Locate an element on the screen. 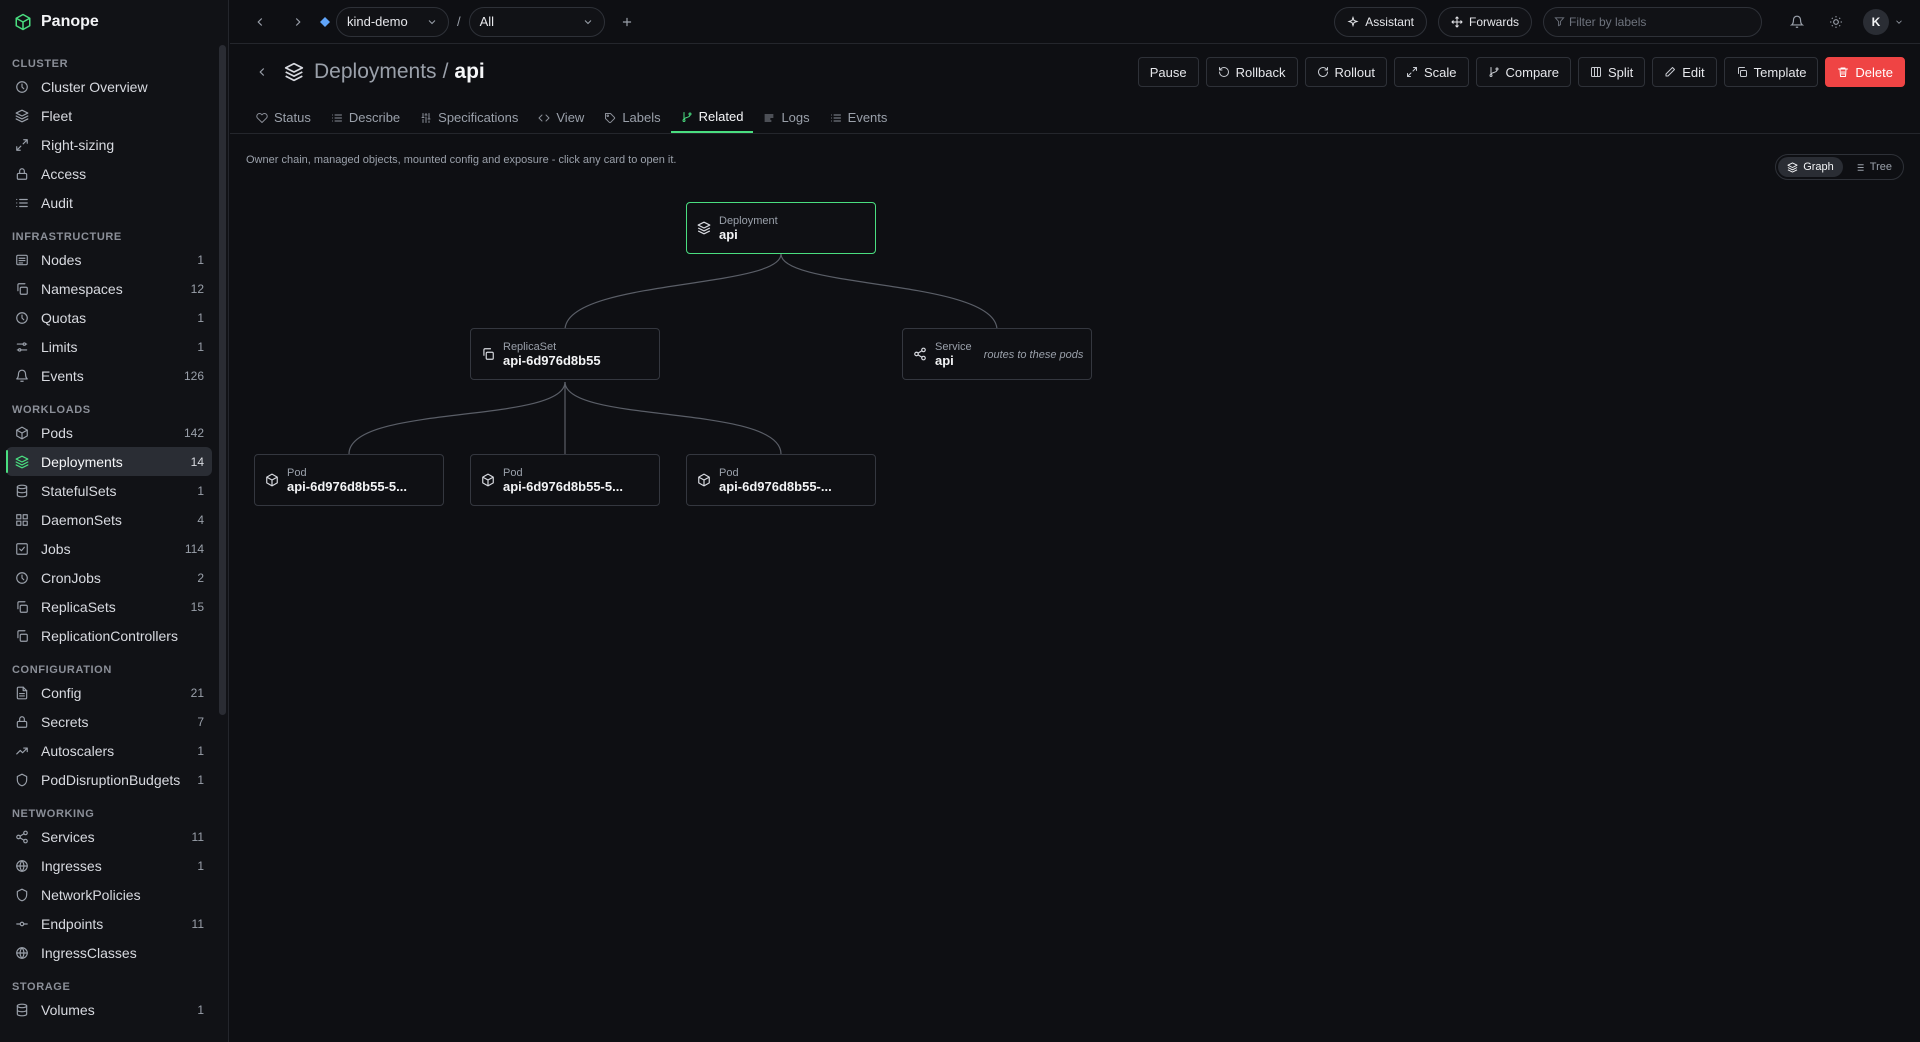  node-name: api-6d976d8b55 is located at coordinates (552, 360).